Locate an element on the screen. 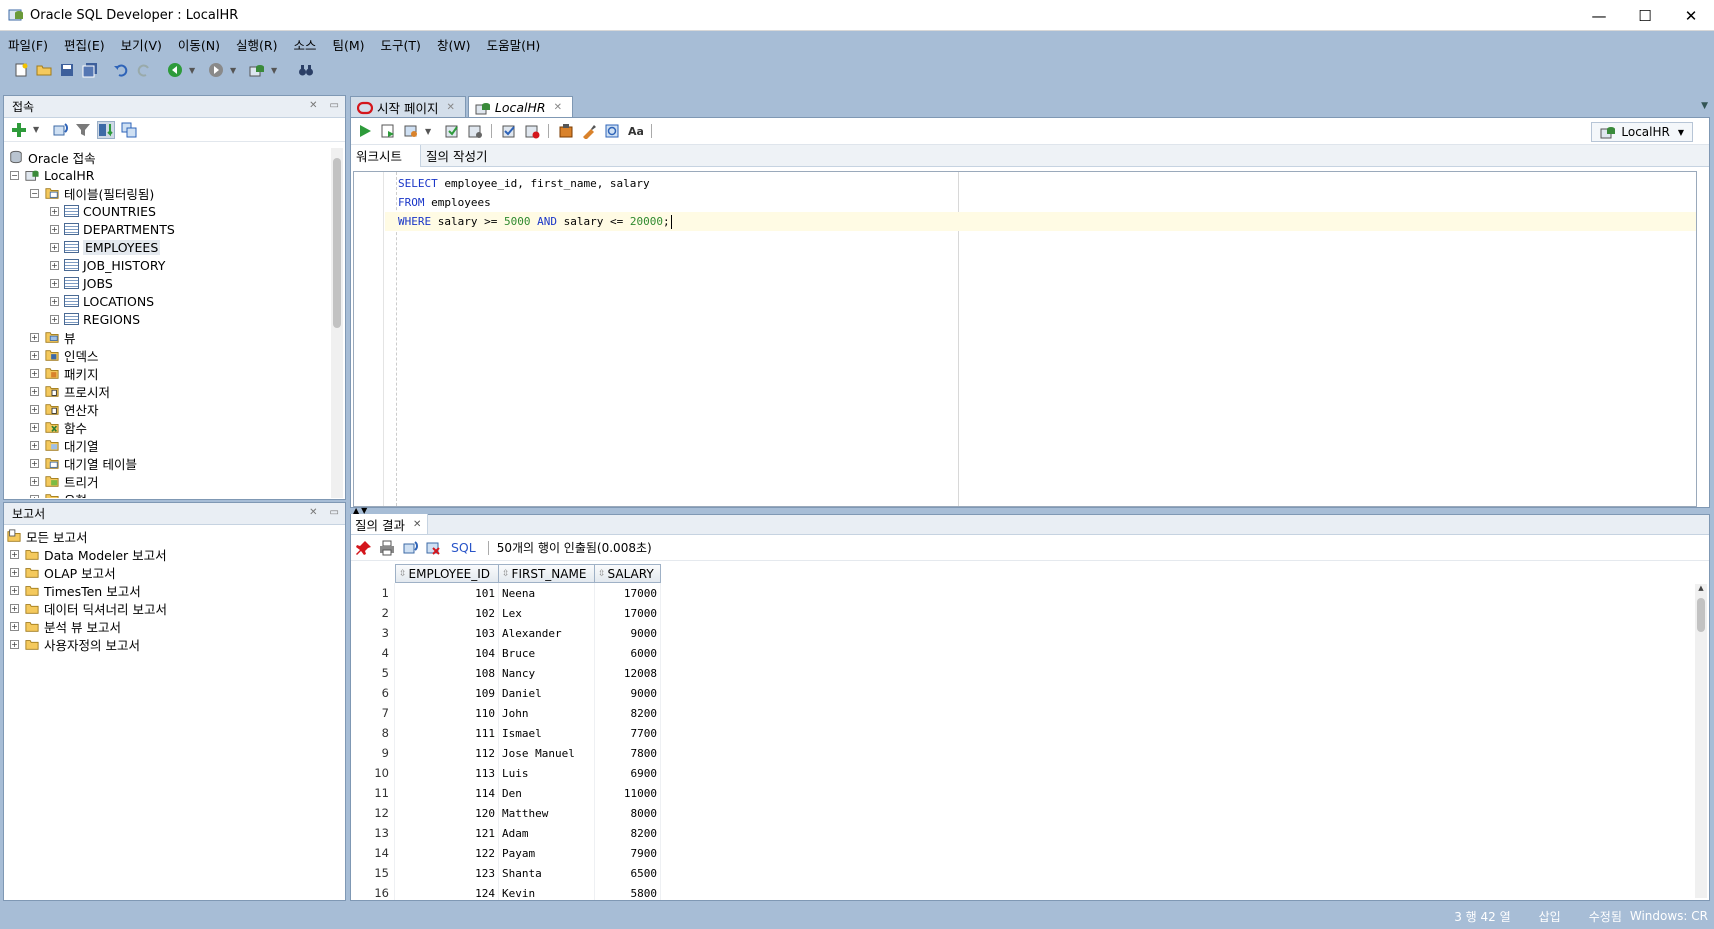 The image size is (1714, 929). rollback-icon is located at coordinates (475, 131).